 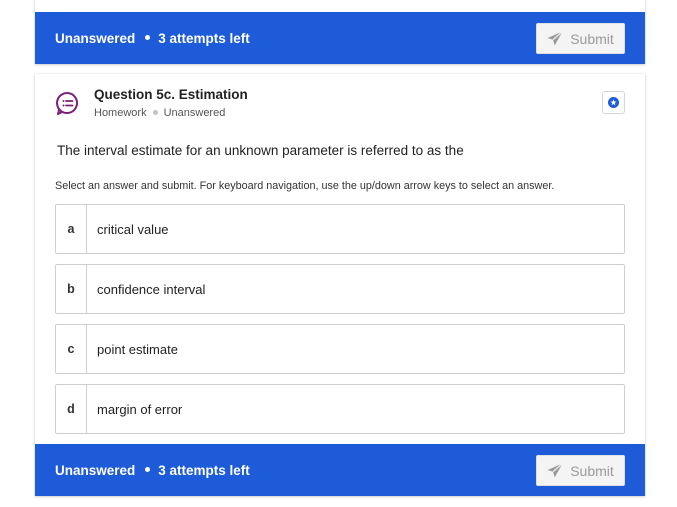 I want to click on star-badge-icon, so click(x=613, y=102).